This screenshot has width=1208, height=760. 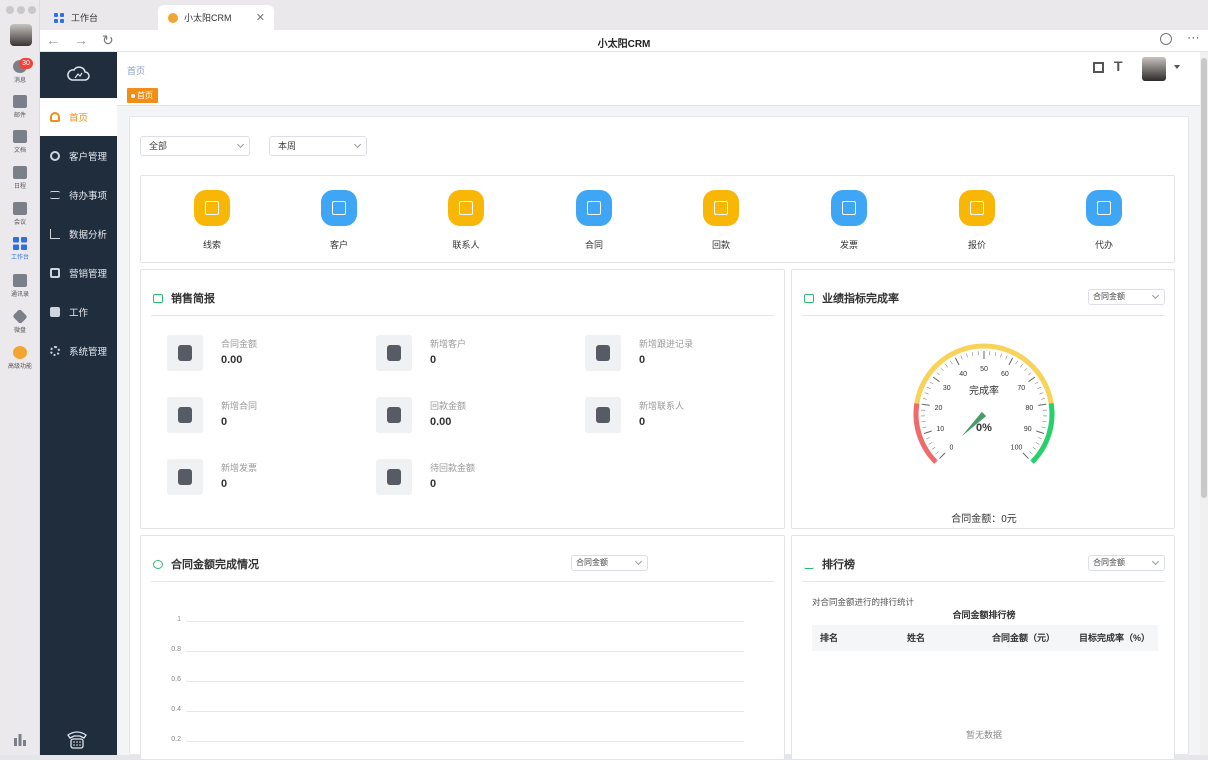 I want to click on stat-label: 合同金额, so click(x=239, y=343).